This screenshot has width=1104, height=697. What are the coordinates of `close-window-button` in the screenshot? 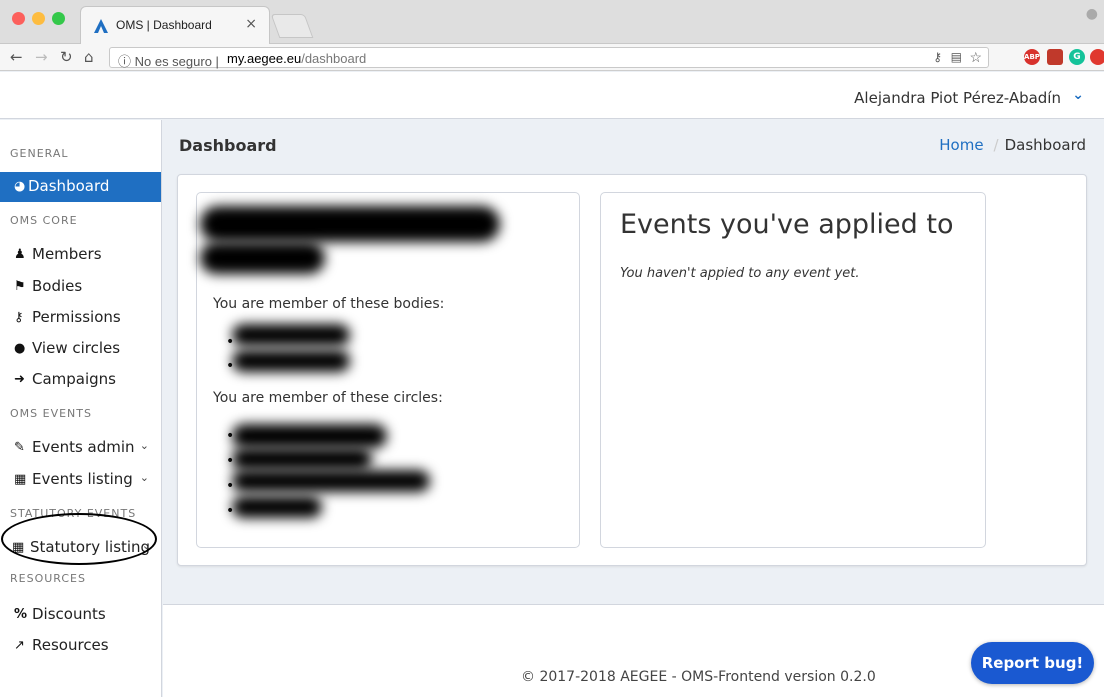 It's located at (18, 18).